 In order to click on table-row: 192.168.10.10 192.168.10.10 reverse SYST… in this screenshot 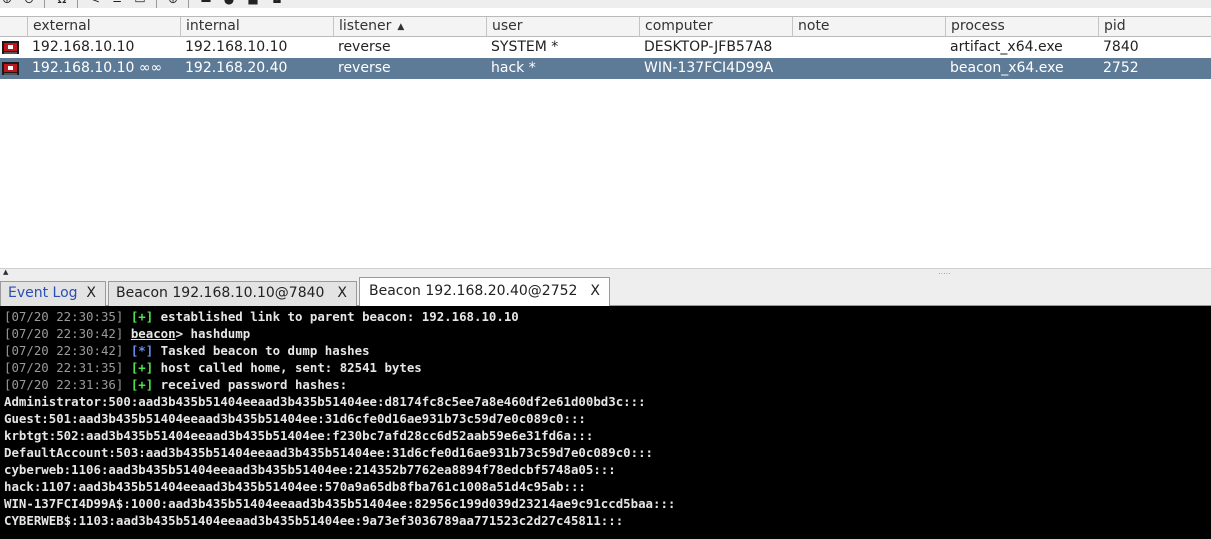, I will do `click(605, 47)`.